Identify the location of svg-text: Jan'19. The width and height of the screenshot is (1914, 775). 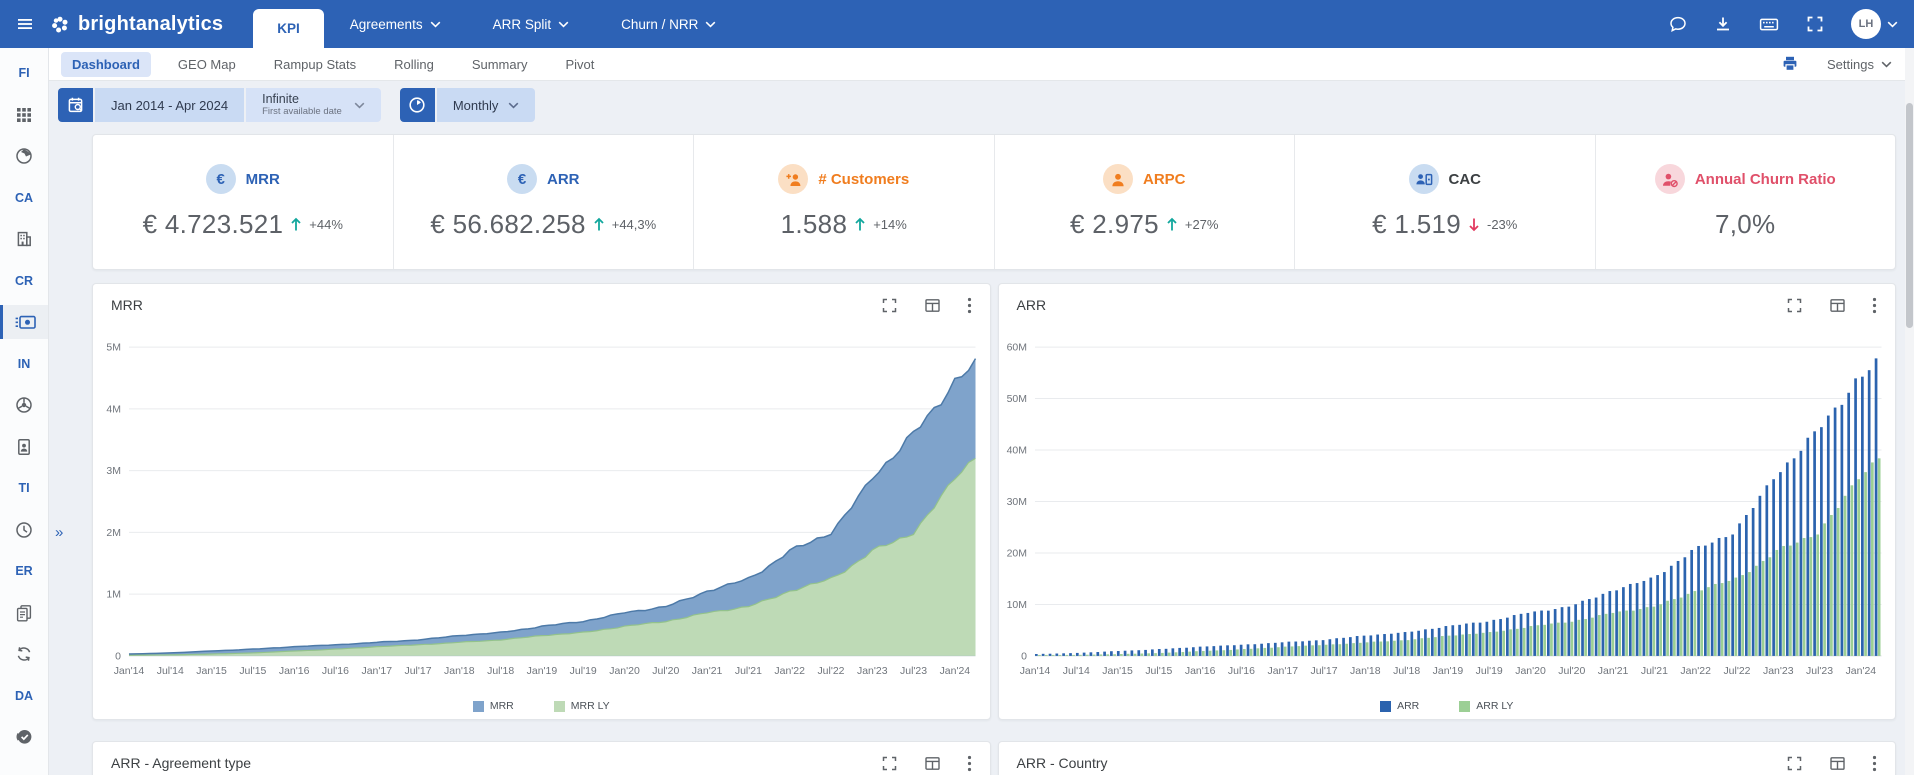
(542, 671).